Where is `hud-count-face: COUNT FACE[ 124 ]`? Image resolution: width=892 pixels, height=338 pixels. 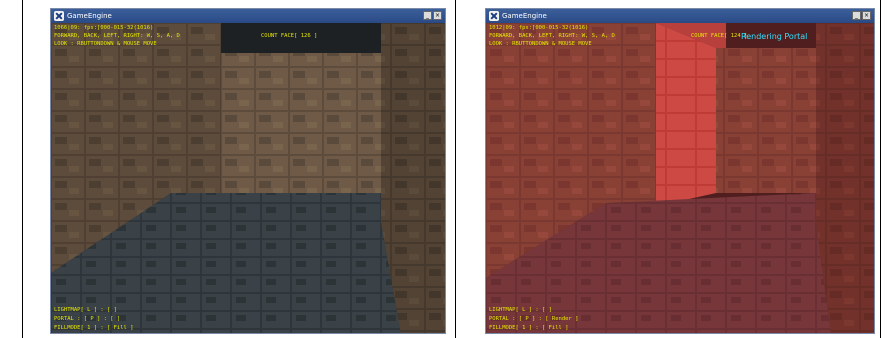
hud-count-face: COUNT FACE[ 124 ] is located at coordinates (719, 36).